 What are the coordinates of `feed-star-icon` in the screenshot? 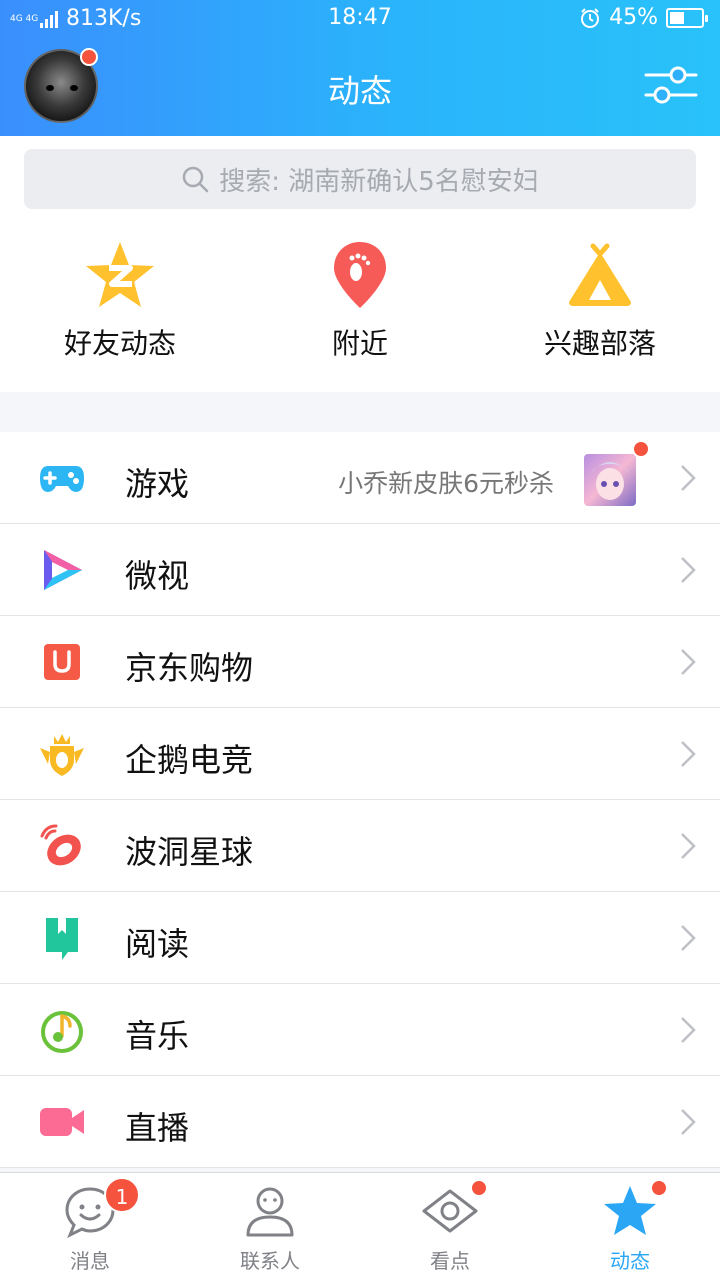 It's located at (630, 1210).